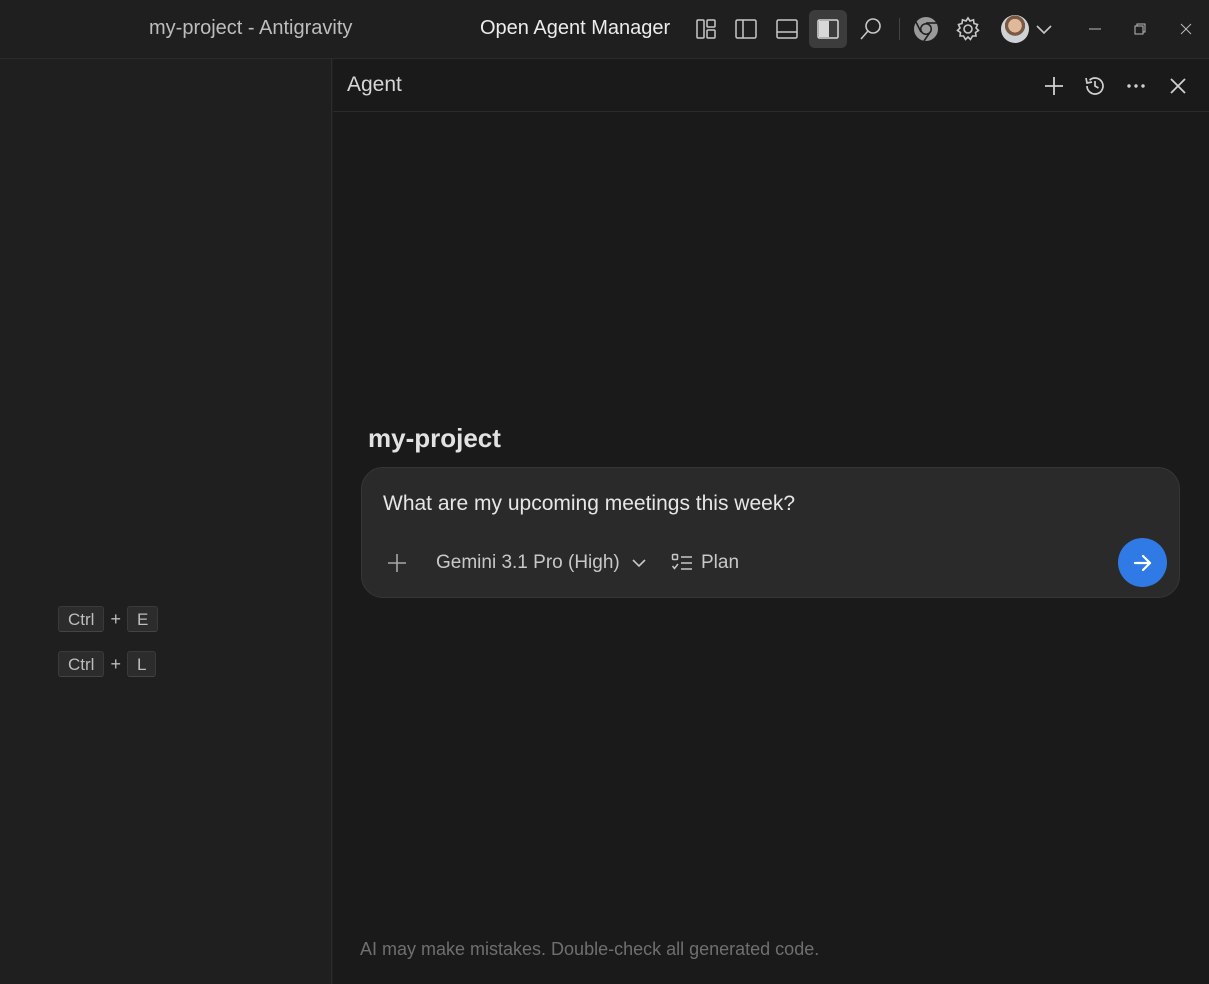 The height and width of the screenshot is (984, 1209). Describe the element at coordinates (1095, 86) in the screenshot. I see `history-icon` at that location.